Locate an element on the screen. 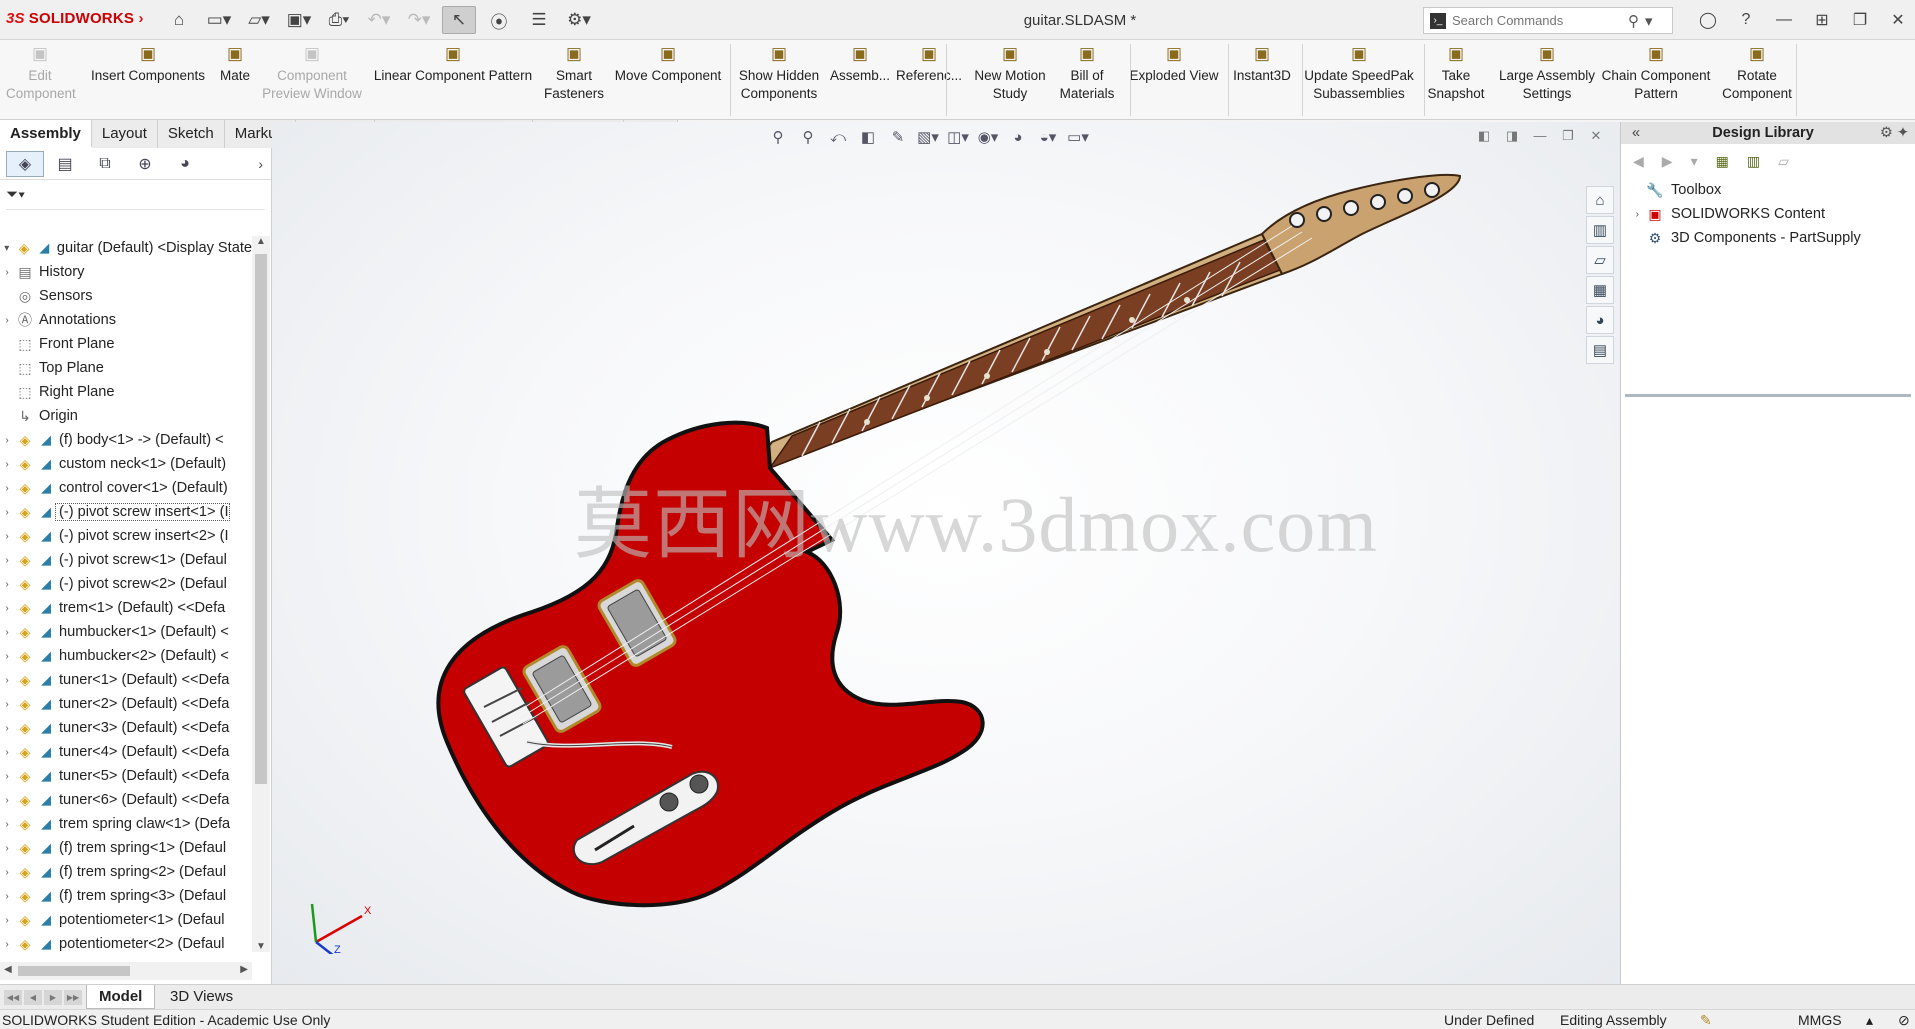 The width and height of the screenshot is (1915, 1029). tree-item: ↳ Origin is located at coordinates (126, 416).